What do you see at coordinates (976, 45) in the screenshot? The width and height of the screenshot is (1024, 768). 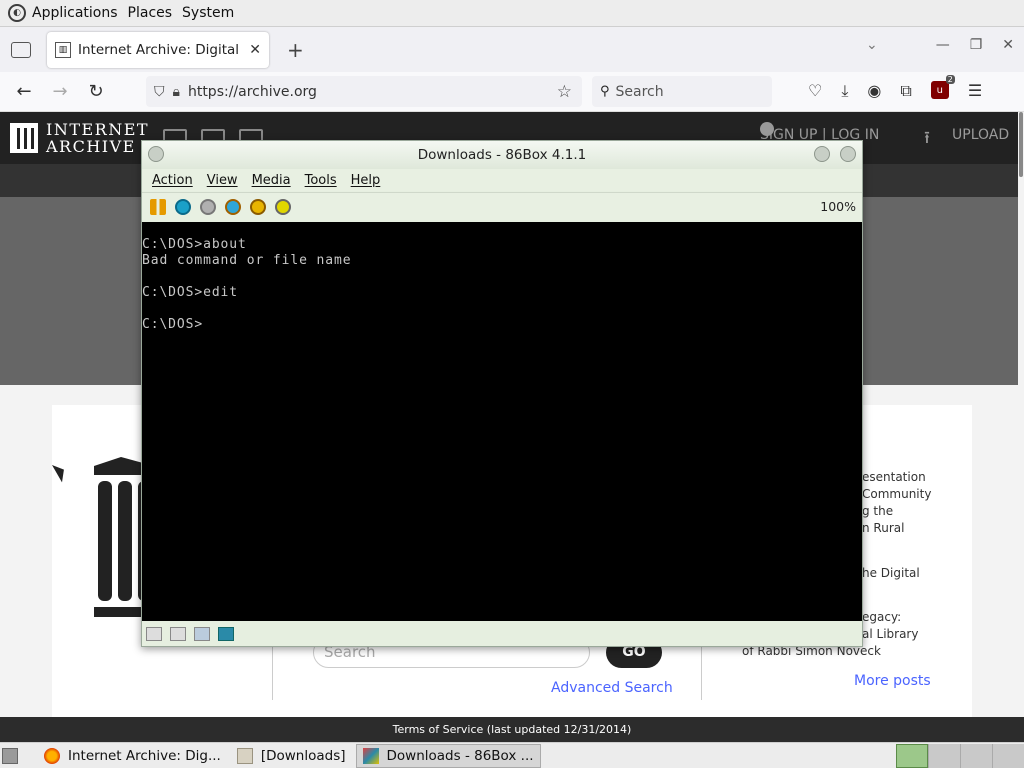 I see `restore-icon: ❐` at bounding box center [976, 45].